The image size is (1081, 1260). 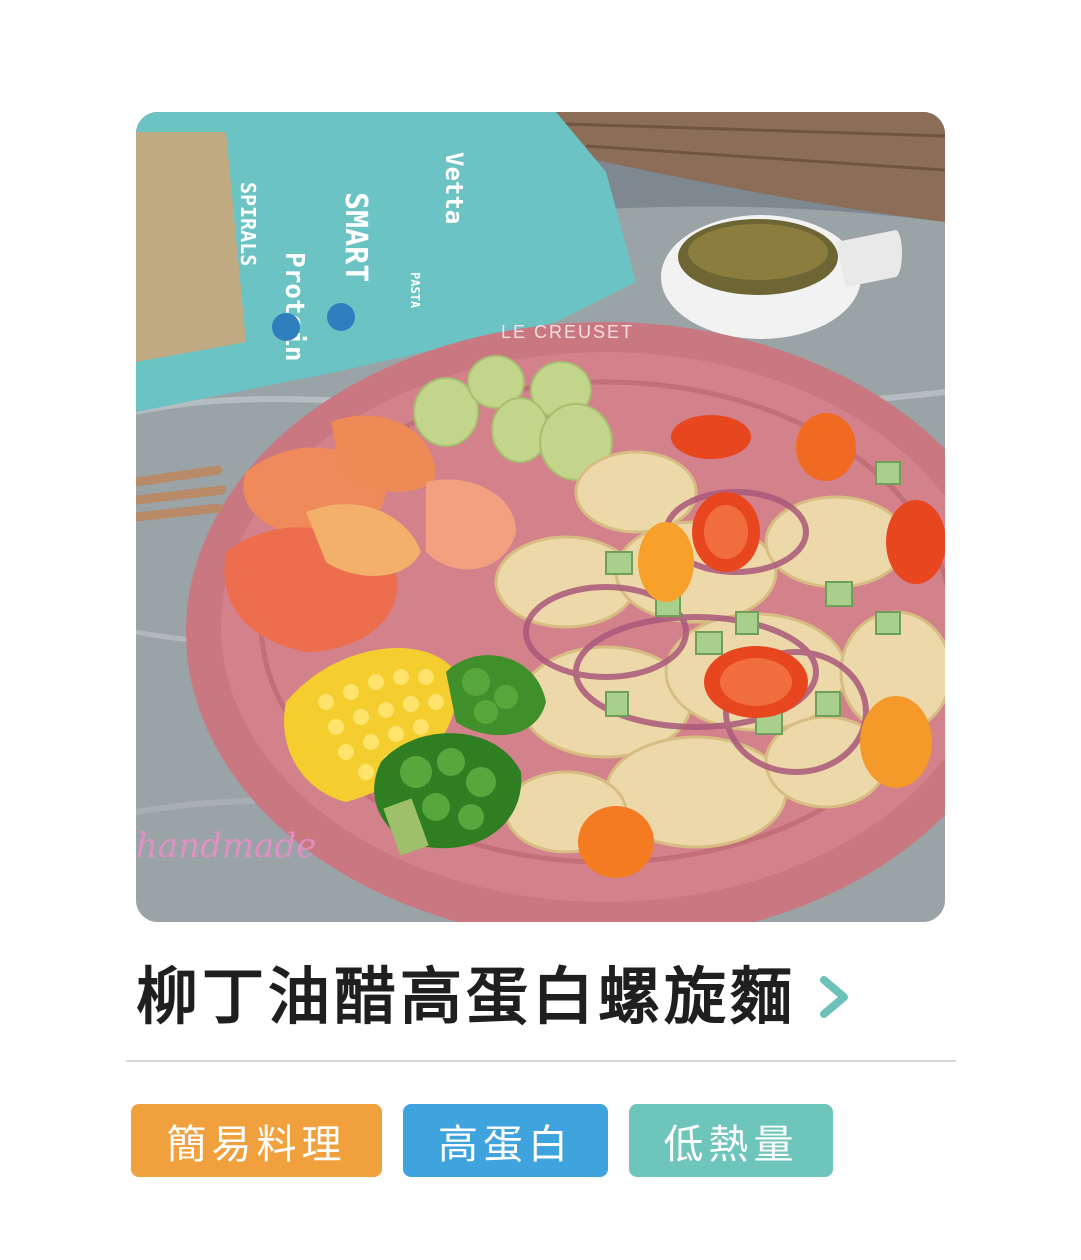 I want to click on recipe-title-row: 柳丁油醋高蛋白螺旋麵, so click(x=495, y=997).